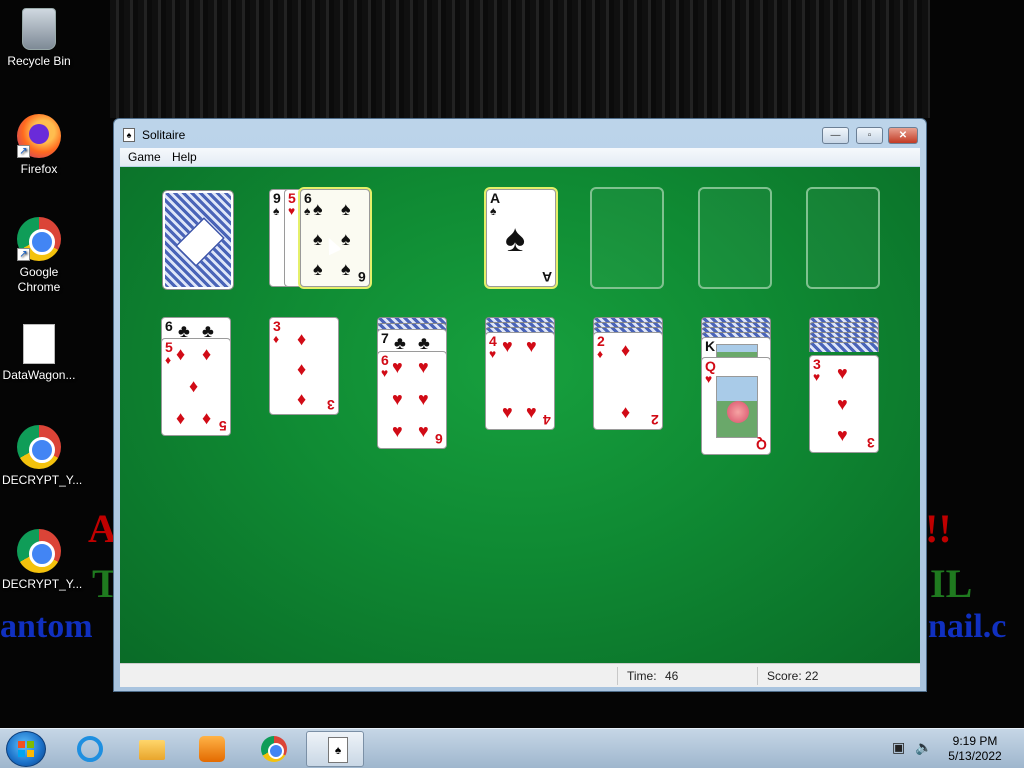  What do you see at coordinates (951, 583) in the screenshot?
I see `wallpaper-text: IL` at bounding box center [951, 583].